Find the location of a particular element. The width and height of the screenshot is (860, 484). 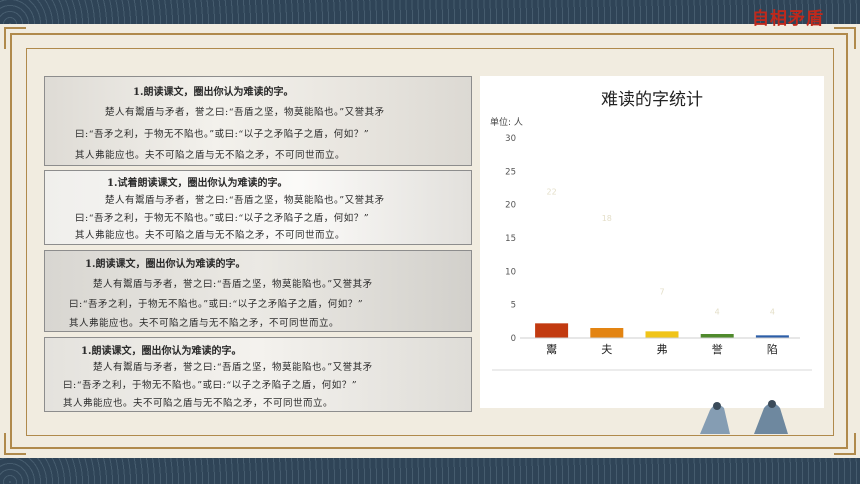

lesson-title: 自相矛盾 is located at coordinates (788, 19).